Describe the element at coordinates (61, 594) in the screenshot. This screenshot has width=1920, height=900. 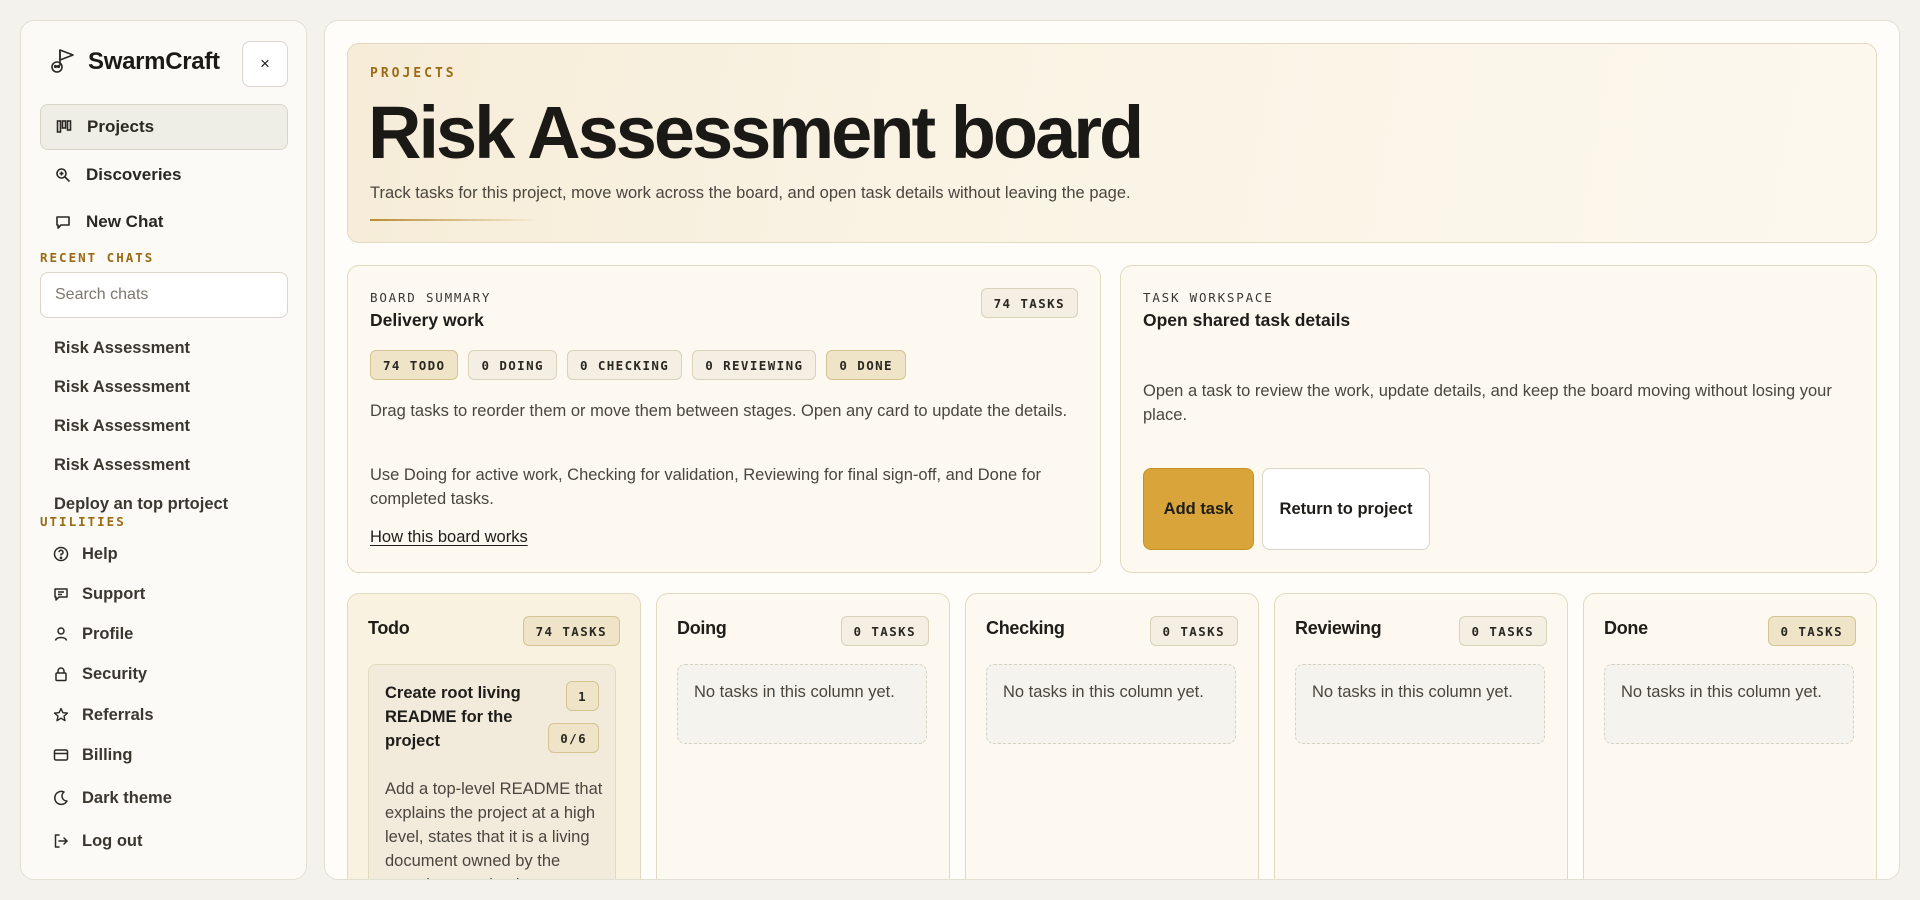
I see `message-square-icon` at that location.